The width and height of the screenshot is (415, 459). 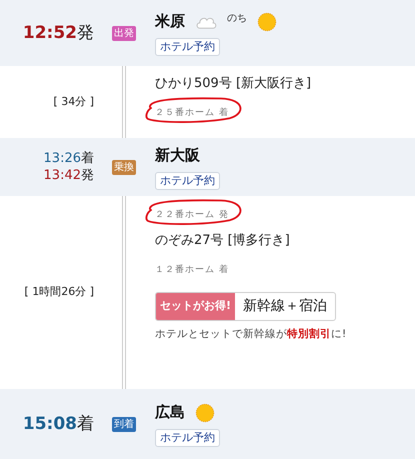 What do you see at coordinates (192, 113) in the screenshot?
I see `platform-info: ２５番ホーム 着` at bounding box center [192, 113].